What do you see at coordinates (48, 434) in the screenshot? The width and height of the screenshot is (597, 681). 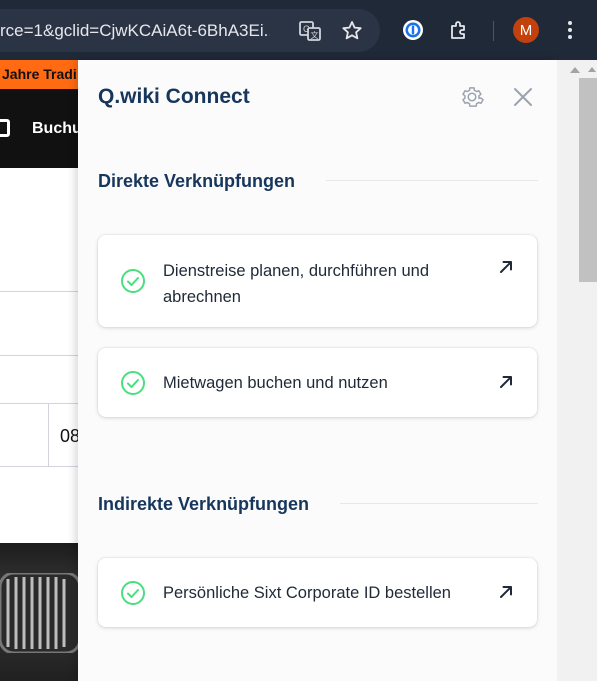 I see `table-column-divider` at bounding box center [48, 434].